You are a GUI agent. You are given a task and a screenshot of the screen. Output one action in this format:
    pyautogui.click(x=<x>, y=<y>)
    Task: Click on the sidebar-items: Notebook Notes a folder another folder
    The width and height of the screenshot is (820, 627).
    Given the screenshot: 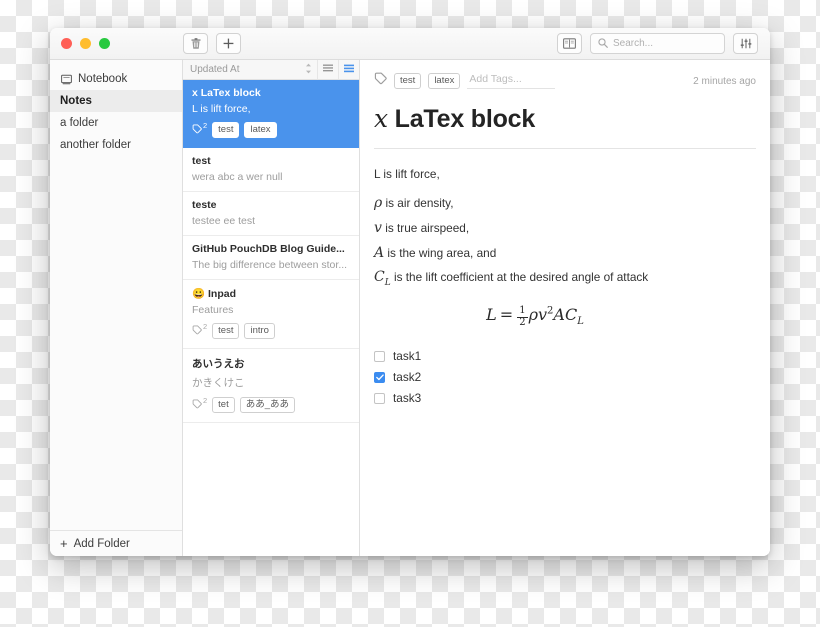 What is the action you would take?
    pyautogui.click(x=116, y=295)
    